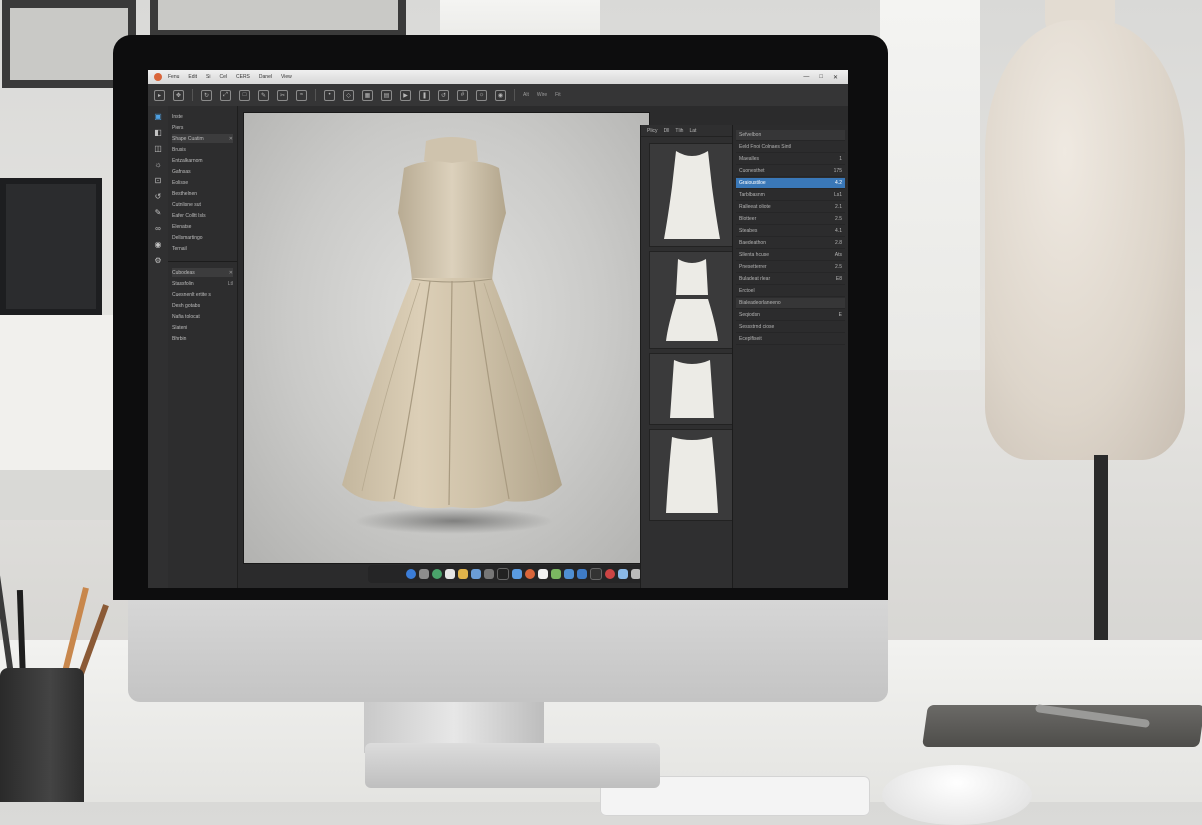 This screenshot has height=825, width=1202. Describe the element at coordinates (202, 237) in the screenshot. I see `list-item: Dellsmartingo` at that location.